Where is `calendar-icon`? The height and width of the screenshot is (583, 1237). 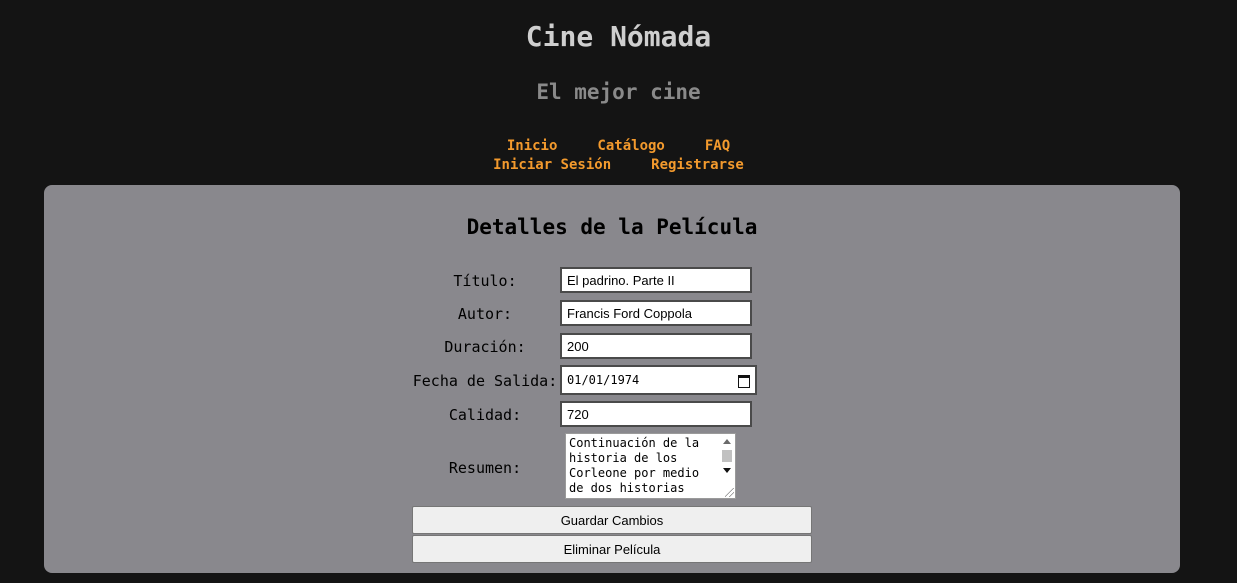 calendar-icon is located at coordinates (744, 381).